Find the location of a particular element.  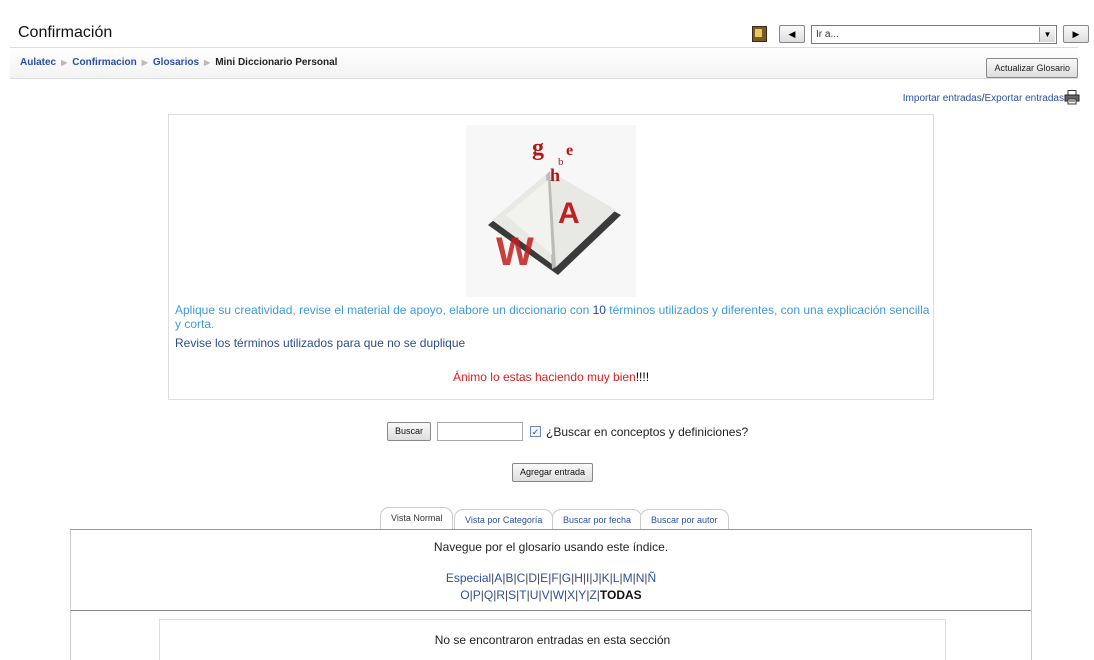

svg-text: e is located at coordinates (569, 150).